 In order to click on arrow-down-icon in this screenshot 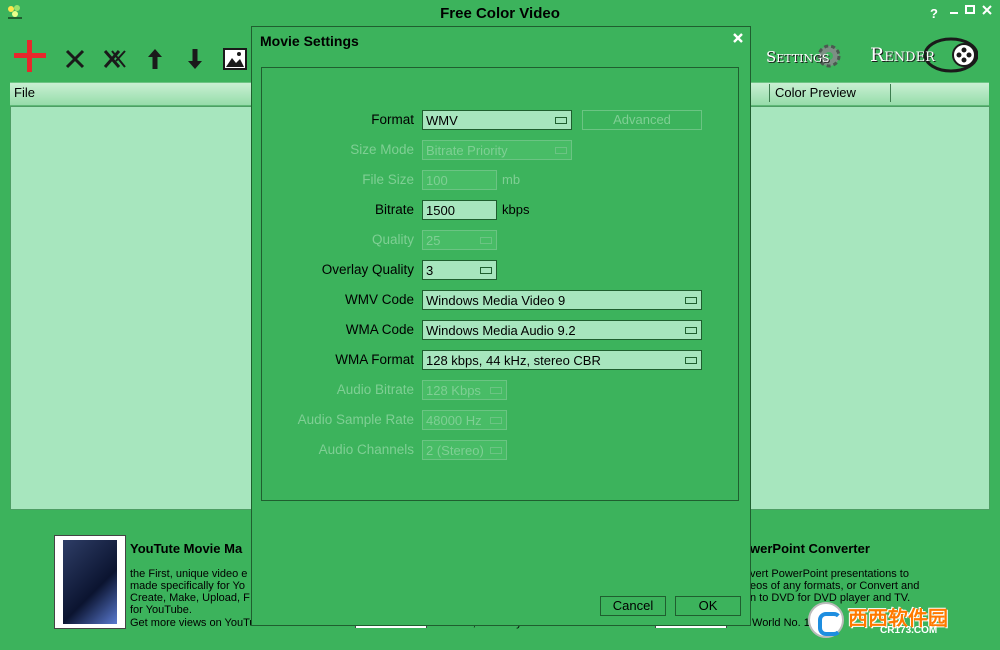, I will do `click(195, 59)`.